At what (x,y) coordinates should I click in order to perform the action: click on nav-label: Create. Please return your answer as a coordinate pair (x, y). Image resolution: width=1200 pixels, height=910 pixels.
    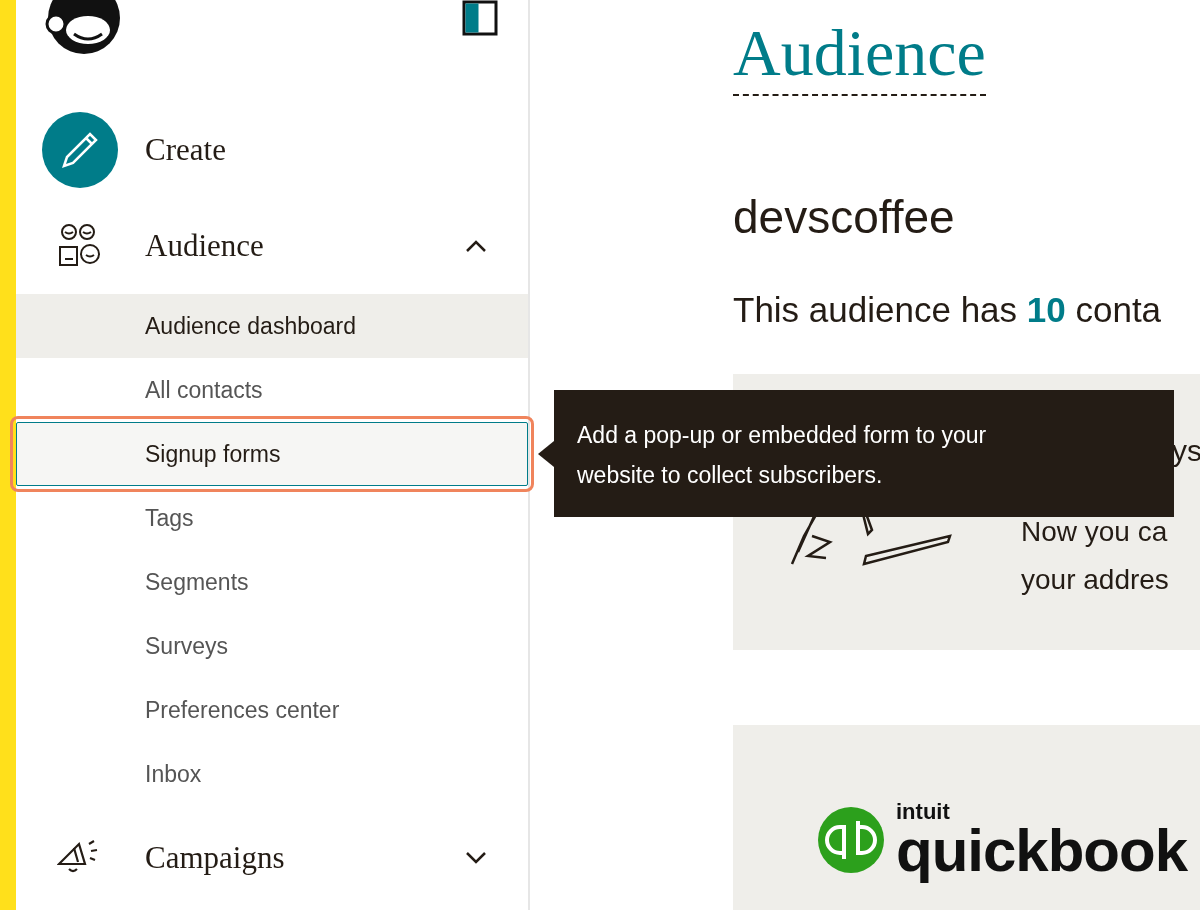
    Looking at the image, I should click on (316, 150).